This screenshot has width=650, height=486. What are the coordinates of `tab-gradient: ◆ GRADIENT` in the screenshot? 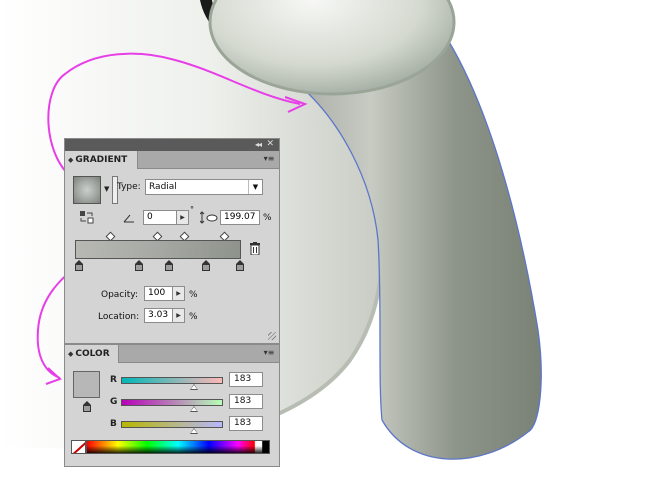 It's located at (101, 160).